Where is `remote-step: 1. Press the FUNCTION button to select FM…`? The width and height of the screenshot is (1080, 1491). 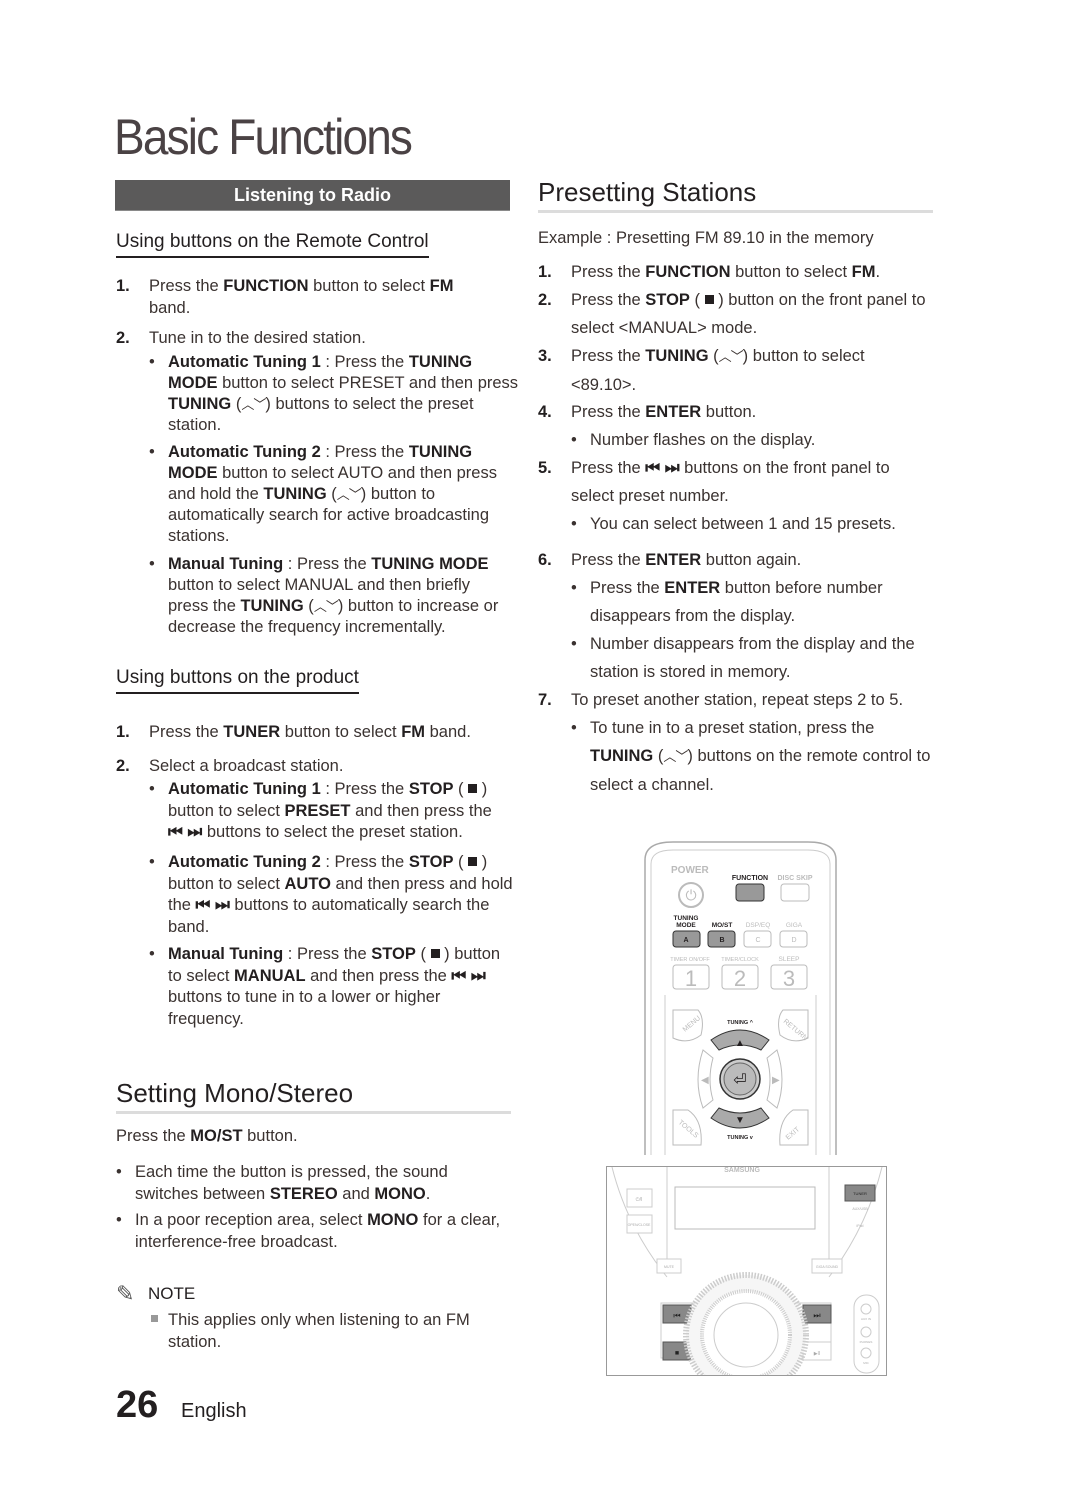 remote-step: 1. Press the FUNCTION button to select FM… is located at coordinates (284, 297).